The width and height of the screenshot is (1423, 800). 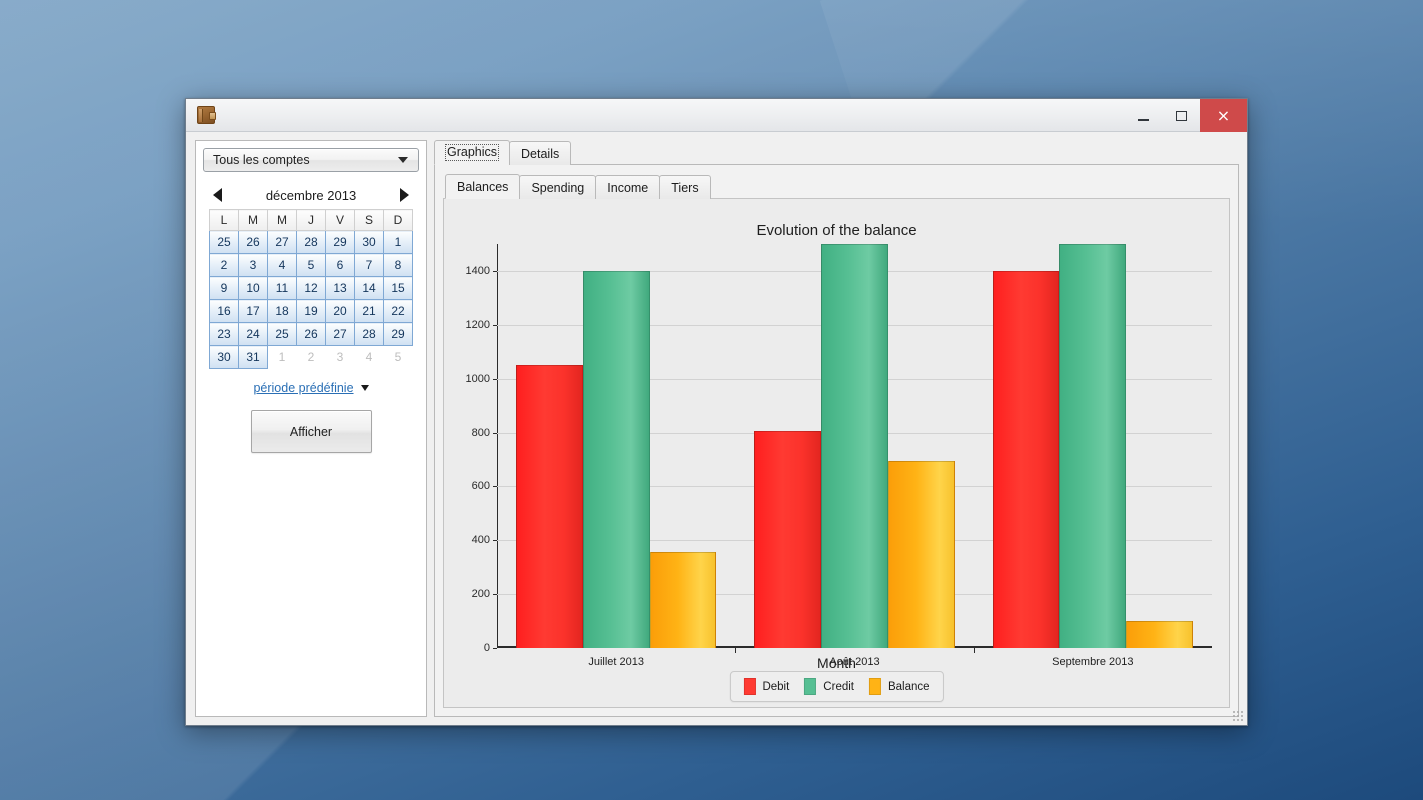 I want to click on calendar-day: 10, so click(x=253, y=288).